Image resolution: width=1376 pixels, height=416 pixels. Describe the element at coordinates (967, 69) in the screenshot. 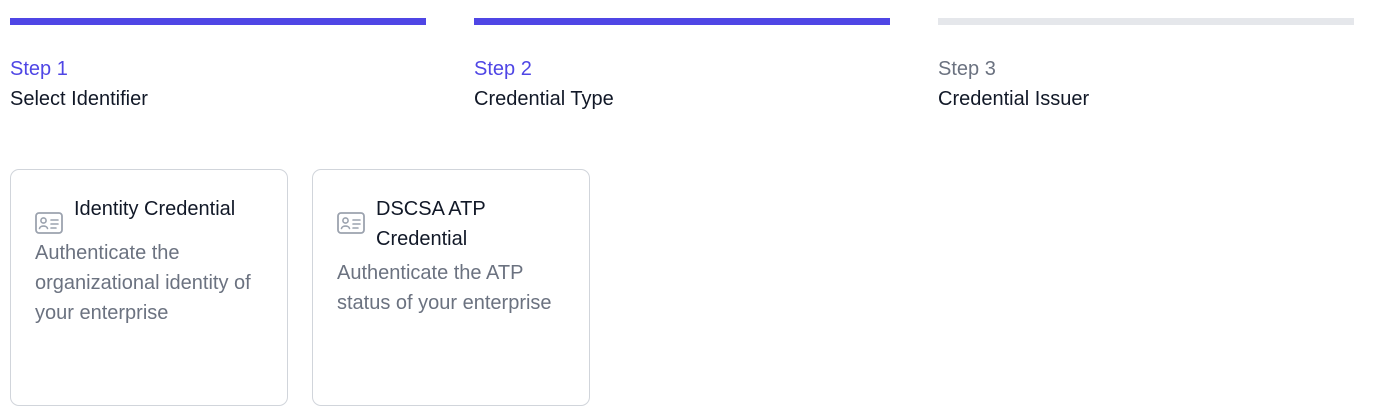

I see `step-number: Step 3` at that location.